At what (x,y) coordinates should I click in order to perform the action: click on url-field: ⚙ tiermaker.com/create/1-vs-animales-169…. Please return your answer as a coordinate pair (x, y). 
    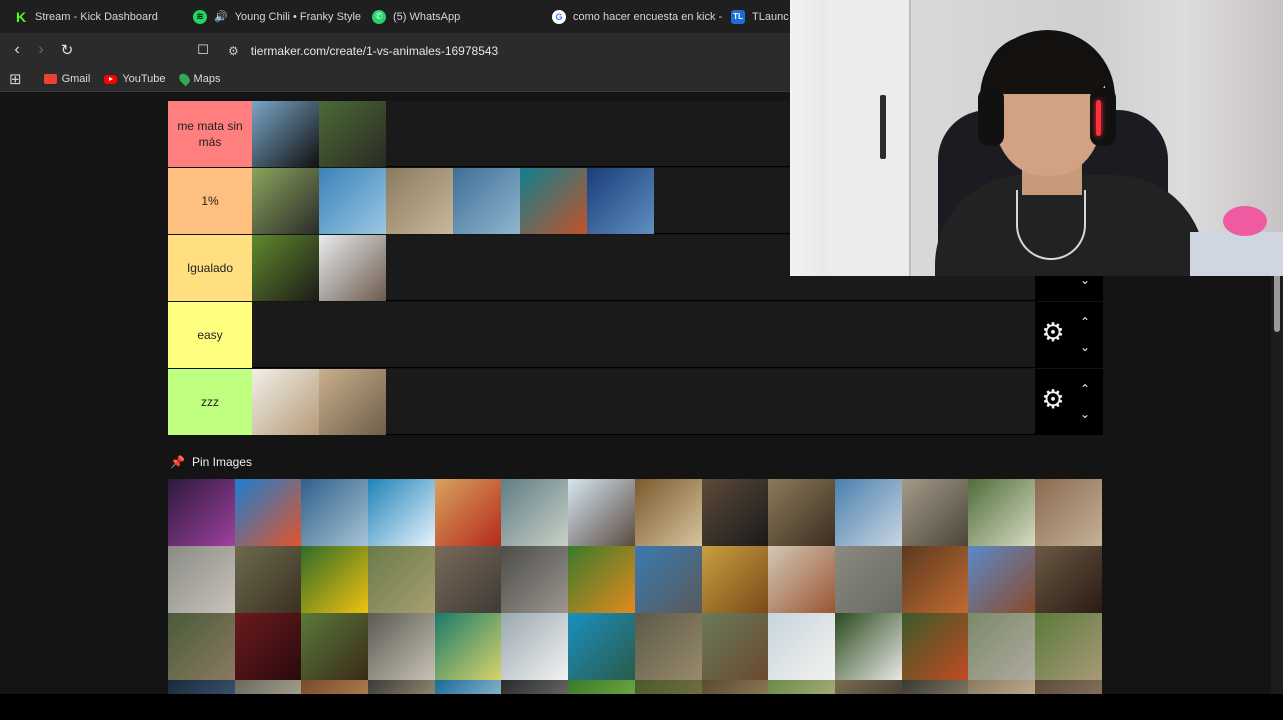
    Looking at the image, I should click on (505, 50).